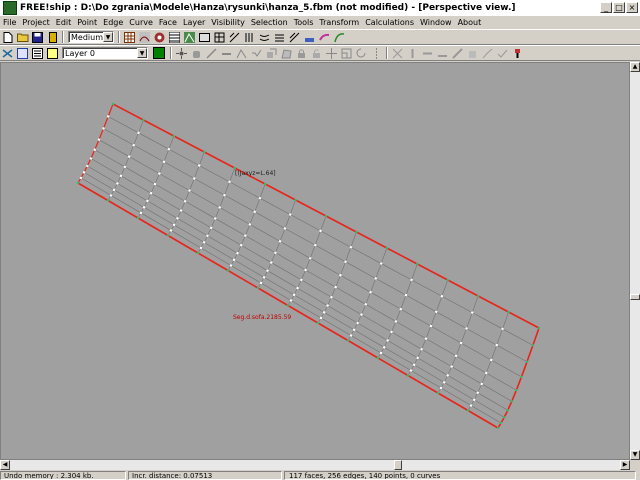 The width and height of the screenshot is (640, 480). What do you see at coordinates (89, 162) in the screenshot?
I see `bow-edge` at bounding box center [89, 162].